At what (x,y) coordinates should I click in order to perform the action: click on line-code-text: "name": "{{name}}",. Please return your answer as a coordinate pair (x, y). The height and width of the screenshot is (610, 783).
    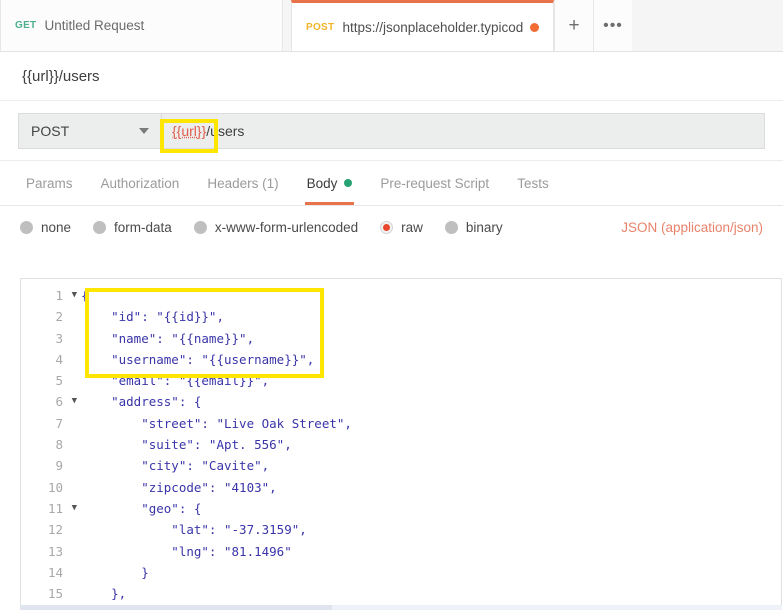
    Looking at the image, I should click on (168, 338).